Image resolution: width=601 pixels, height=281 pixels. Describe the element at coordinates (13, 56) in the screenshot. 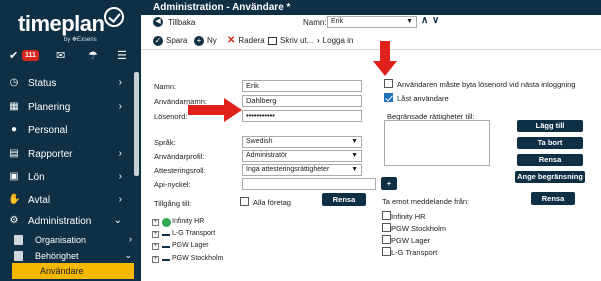

I see `checkmark-icon: ✔` at that location.